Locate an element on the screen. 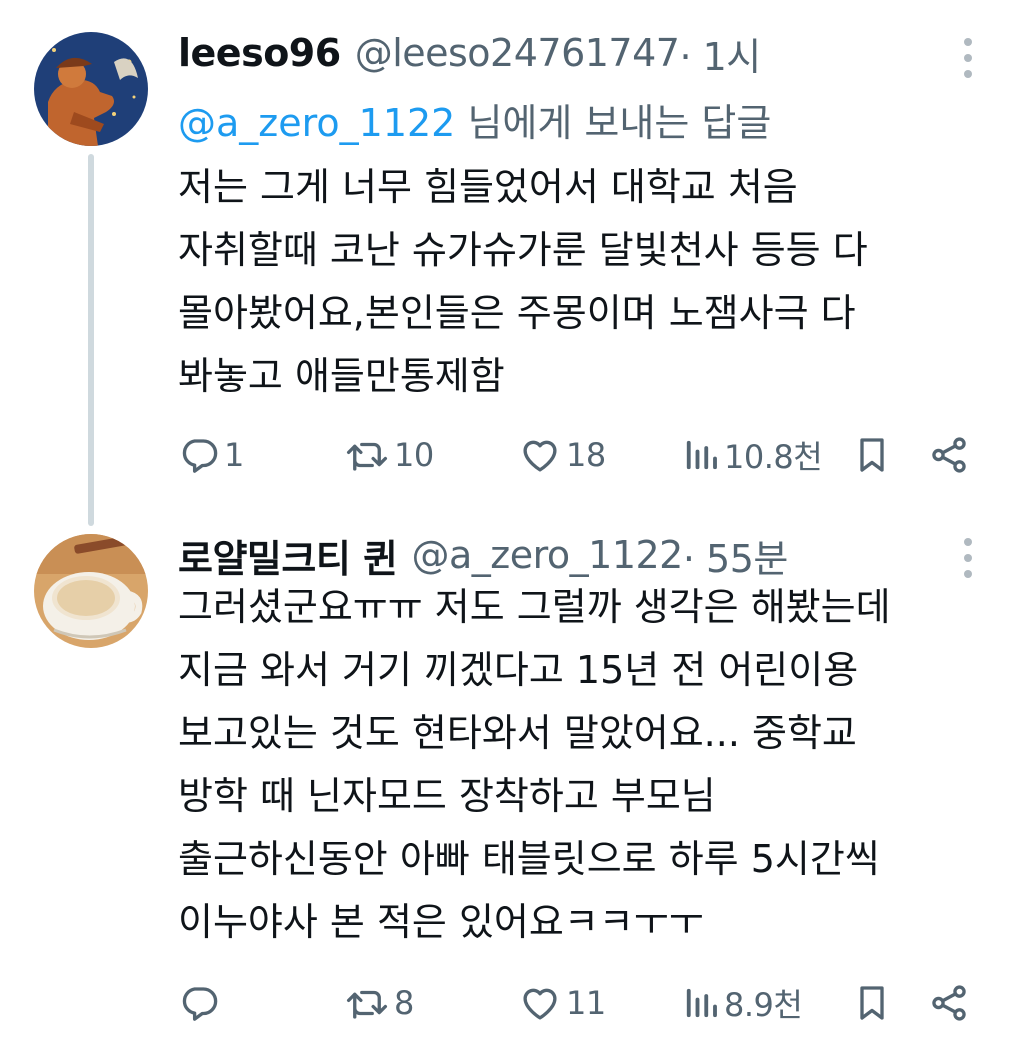  action-bar: 8 11 8.9천 is located at coordinates (578, 1003).